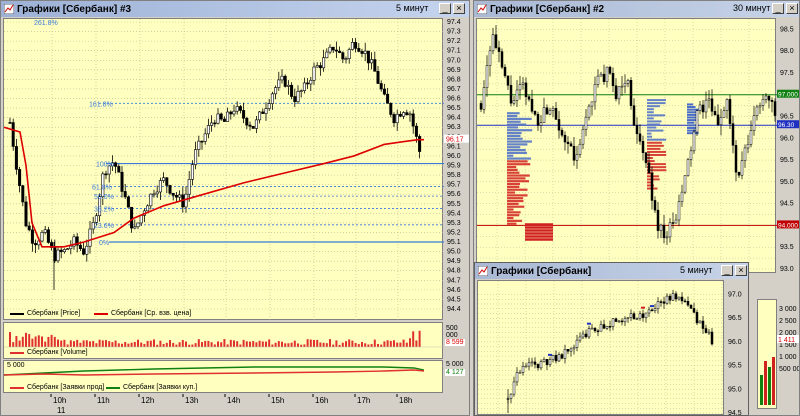  What do you see at coordinates (786, 125) in the screenshot?
I see `level-tag: 96.30` at bounding box center [786, 125].